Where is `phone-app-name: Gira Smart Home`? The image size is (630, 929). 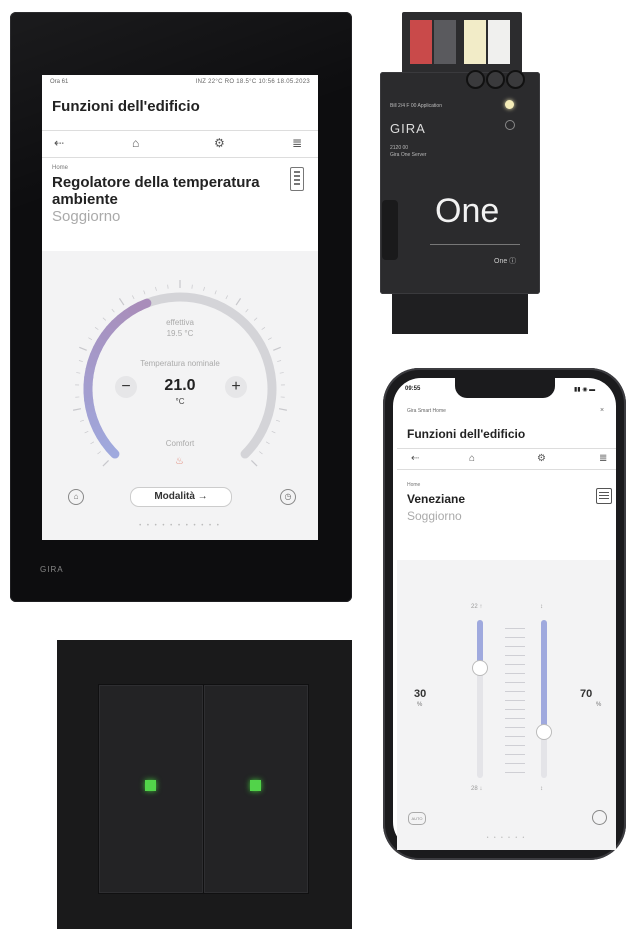 phone-app-name: Gira Smart Home is located at coordinates (426, 411).